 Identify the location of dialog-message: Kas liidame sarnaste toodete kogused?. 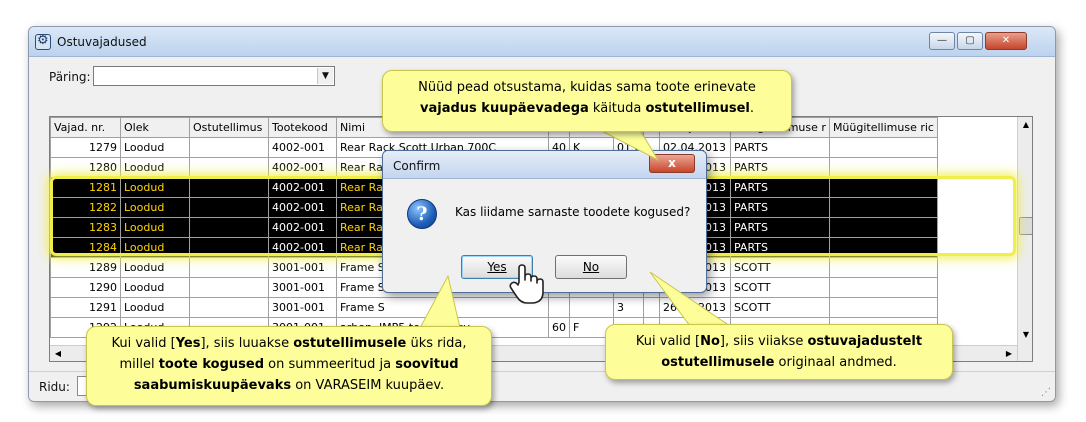
(573, 212).